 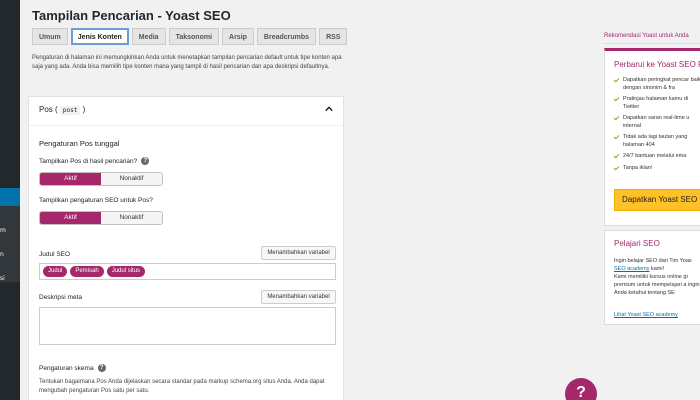 I want to click on tab-breadcrumbs: Breadcrumbs, so click(x=286, y=36).